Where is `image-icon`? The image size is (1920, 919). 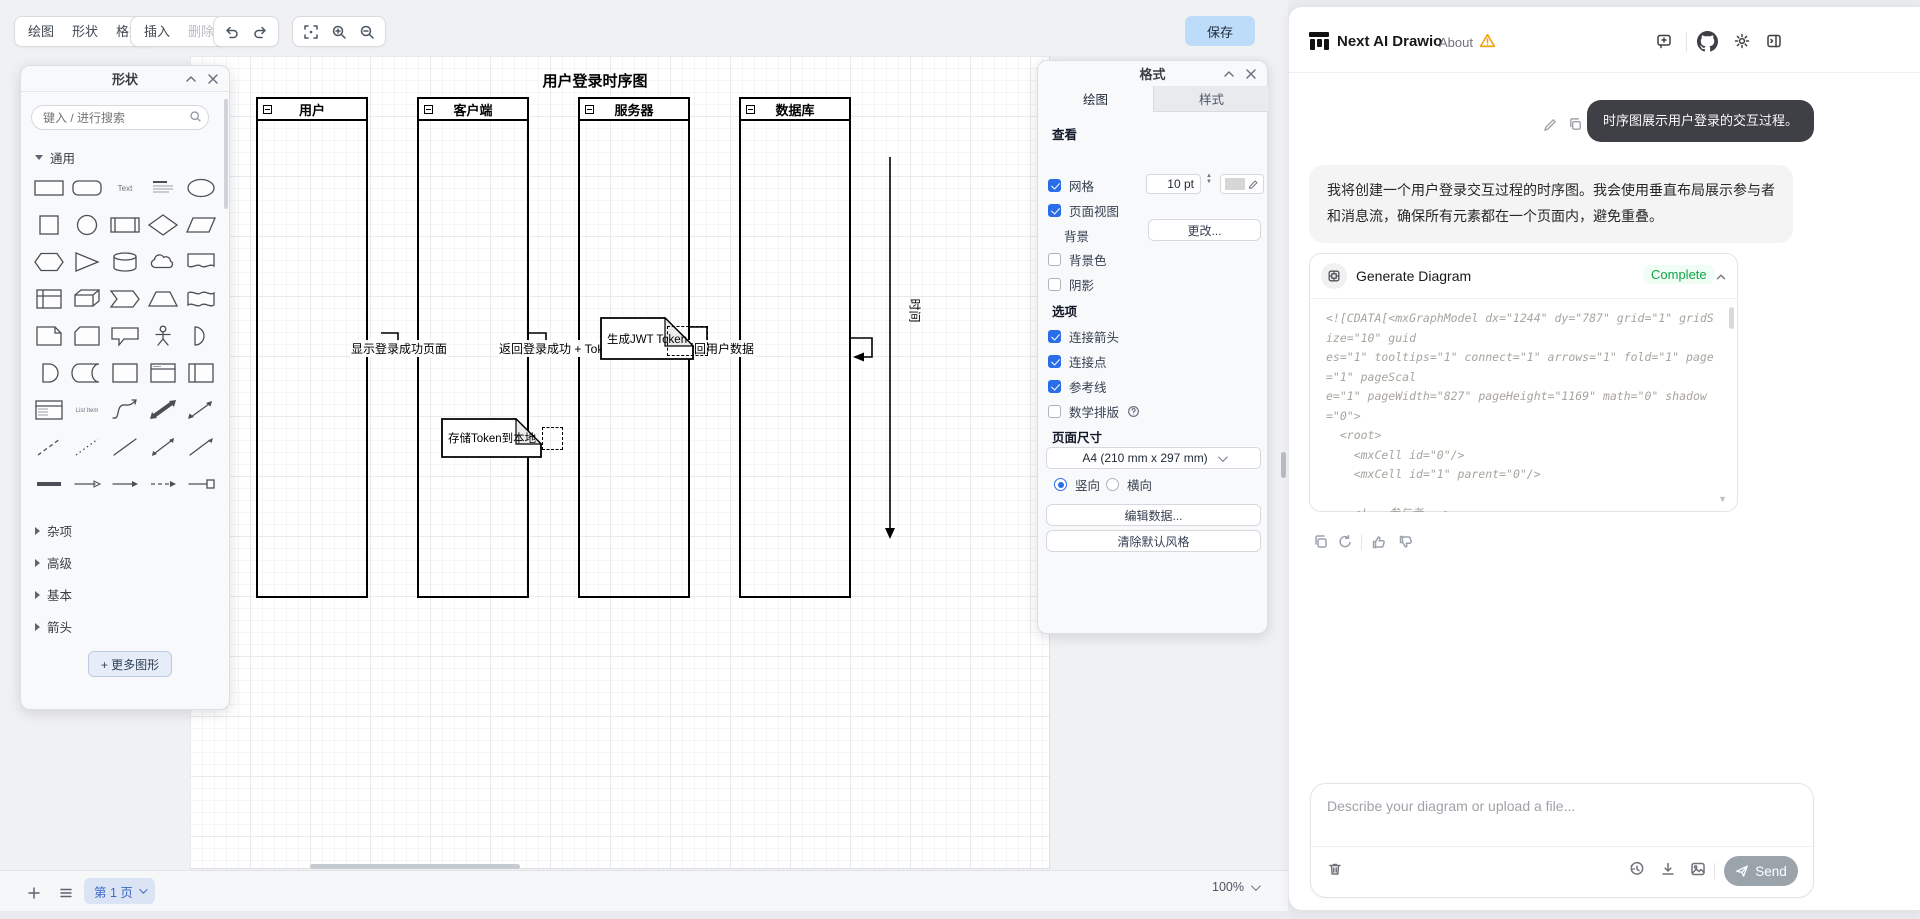
image-icon is located at coordinates (1698, 869).